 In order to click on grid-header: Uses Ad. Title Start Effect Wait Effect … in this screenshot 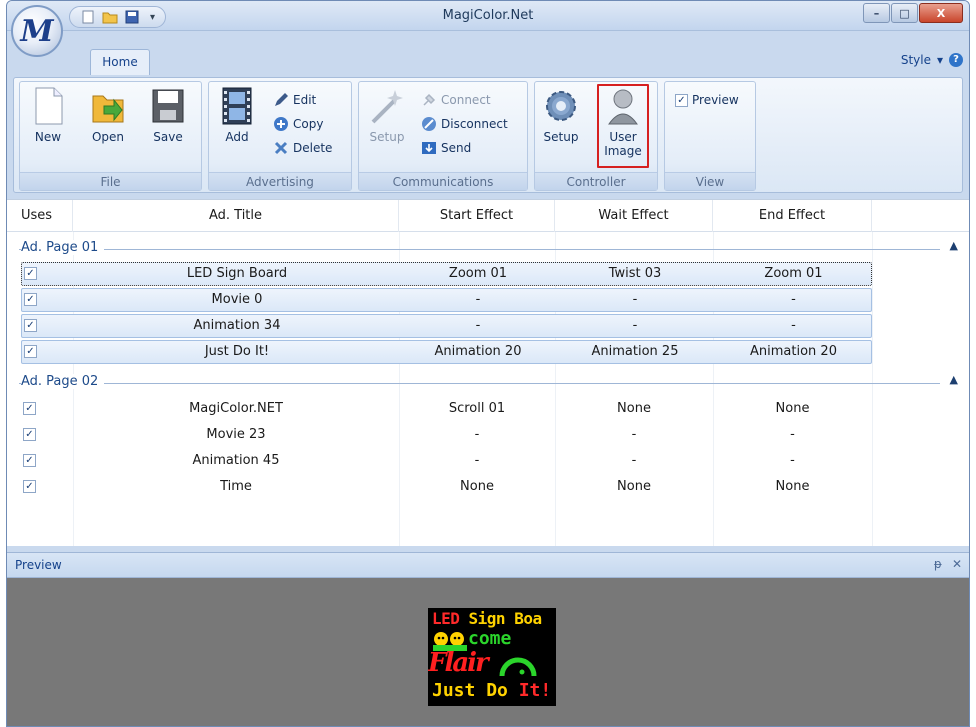, I will do `click(488, 216)`.